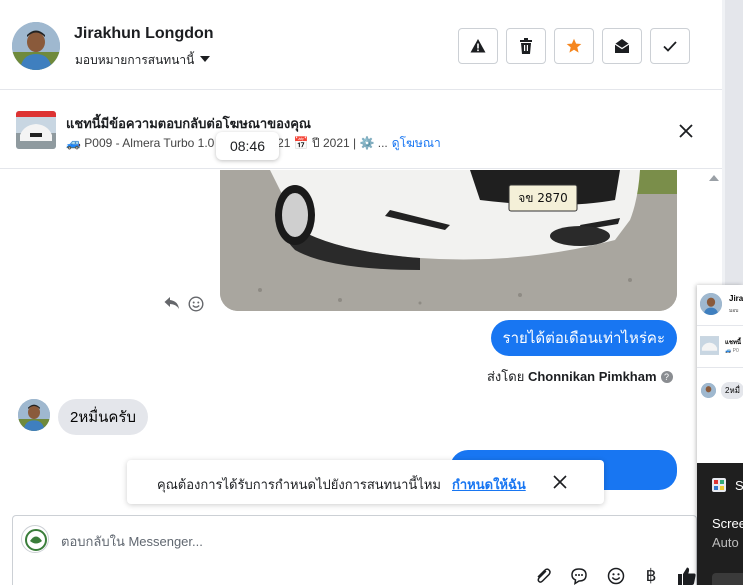 Image resolution: width=743 pixels, height=585 pixels. Describe the element at coordinates (719, 485) in the screenshot. I see `snipping-tool-icon` at that location.